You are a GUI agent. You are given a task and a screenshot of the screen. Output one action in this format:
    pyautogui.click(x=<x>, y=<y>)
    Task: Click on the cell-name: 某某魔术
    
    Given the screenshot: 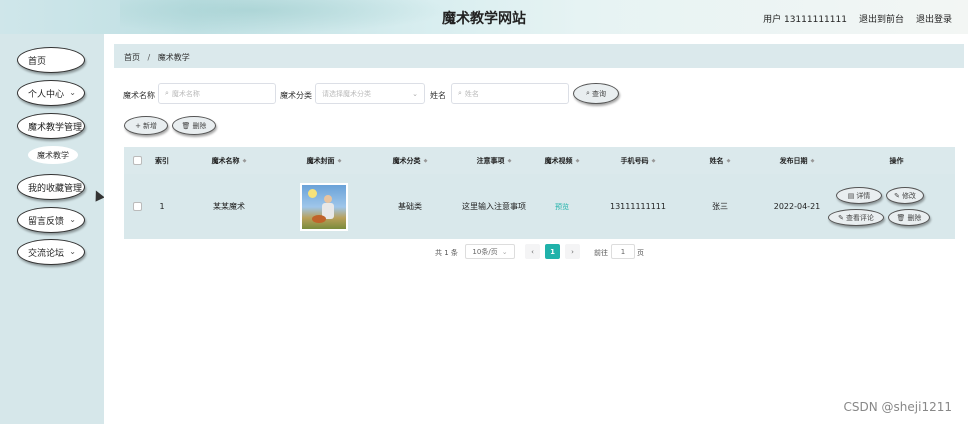 What is the action you would take?
    pyautogui.click(x=229, y=206)
    